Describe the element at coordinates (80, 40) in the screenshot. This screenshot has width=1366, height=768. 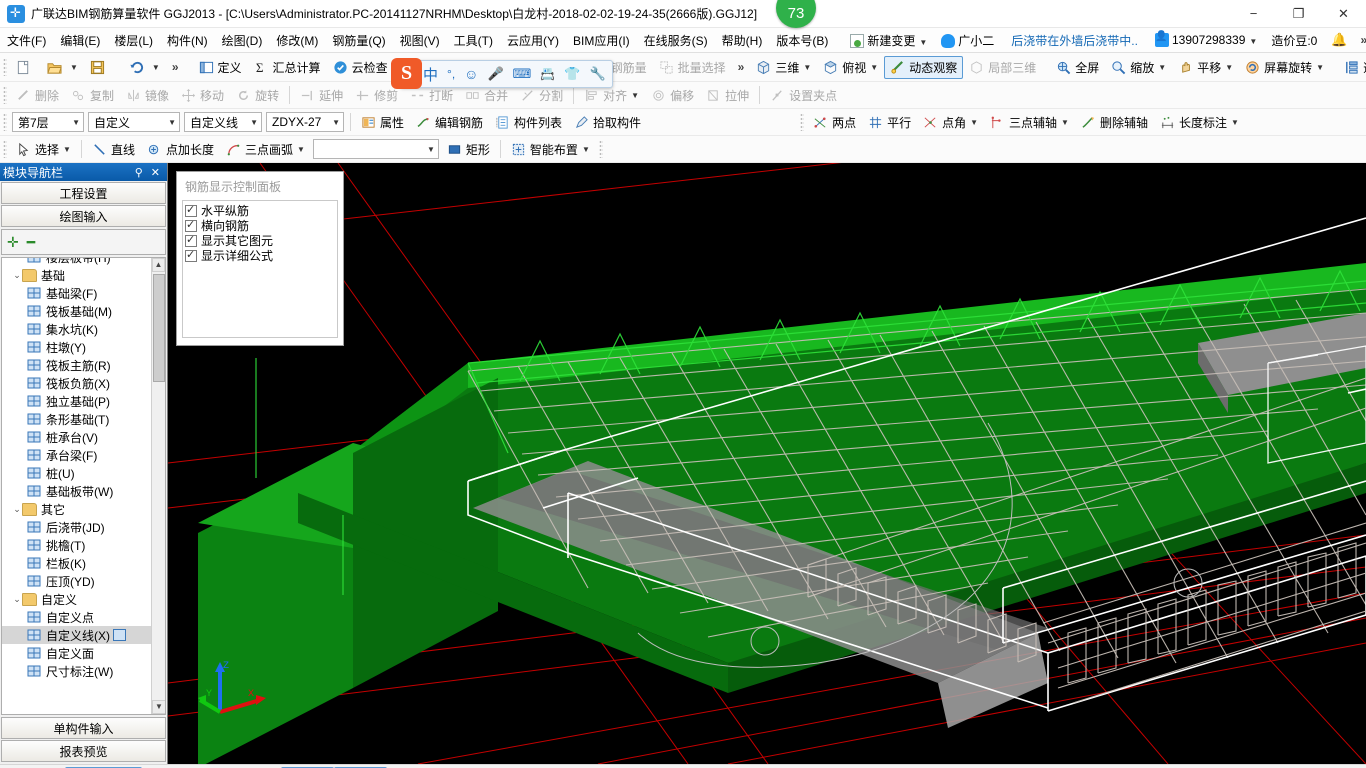
I see `menu-edit: 编辑(E)` at that location.